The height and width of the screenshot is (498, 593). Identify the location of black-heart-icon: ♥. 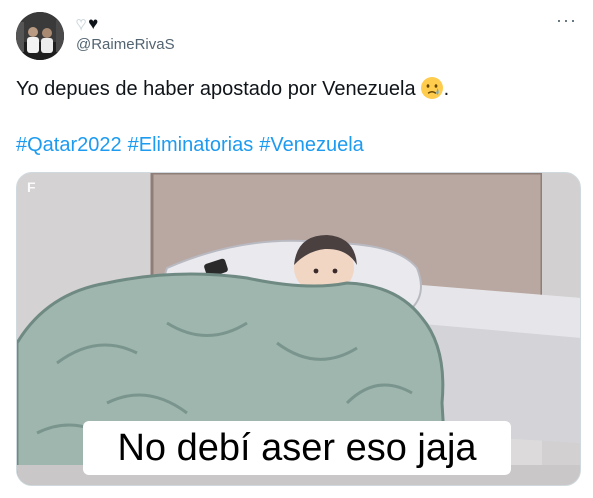
(93, 23).